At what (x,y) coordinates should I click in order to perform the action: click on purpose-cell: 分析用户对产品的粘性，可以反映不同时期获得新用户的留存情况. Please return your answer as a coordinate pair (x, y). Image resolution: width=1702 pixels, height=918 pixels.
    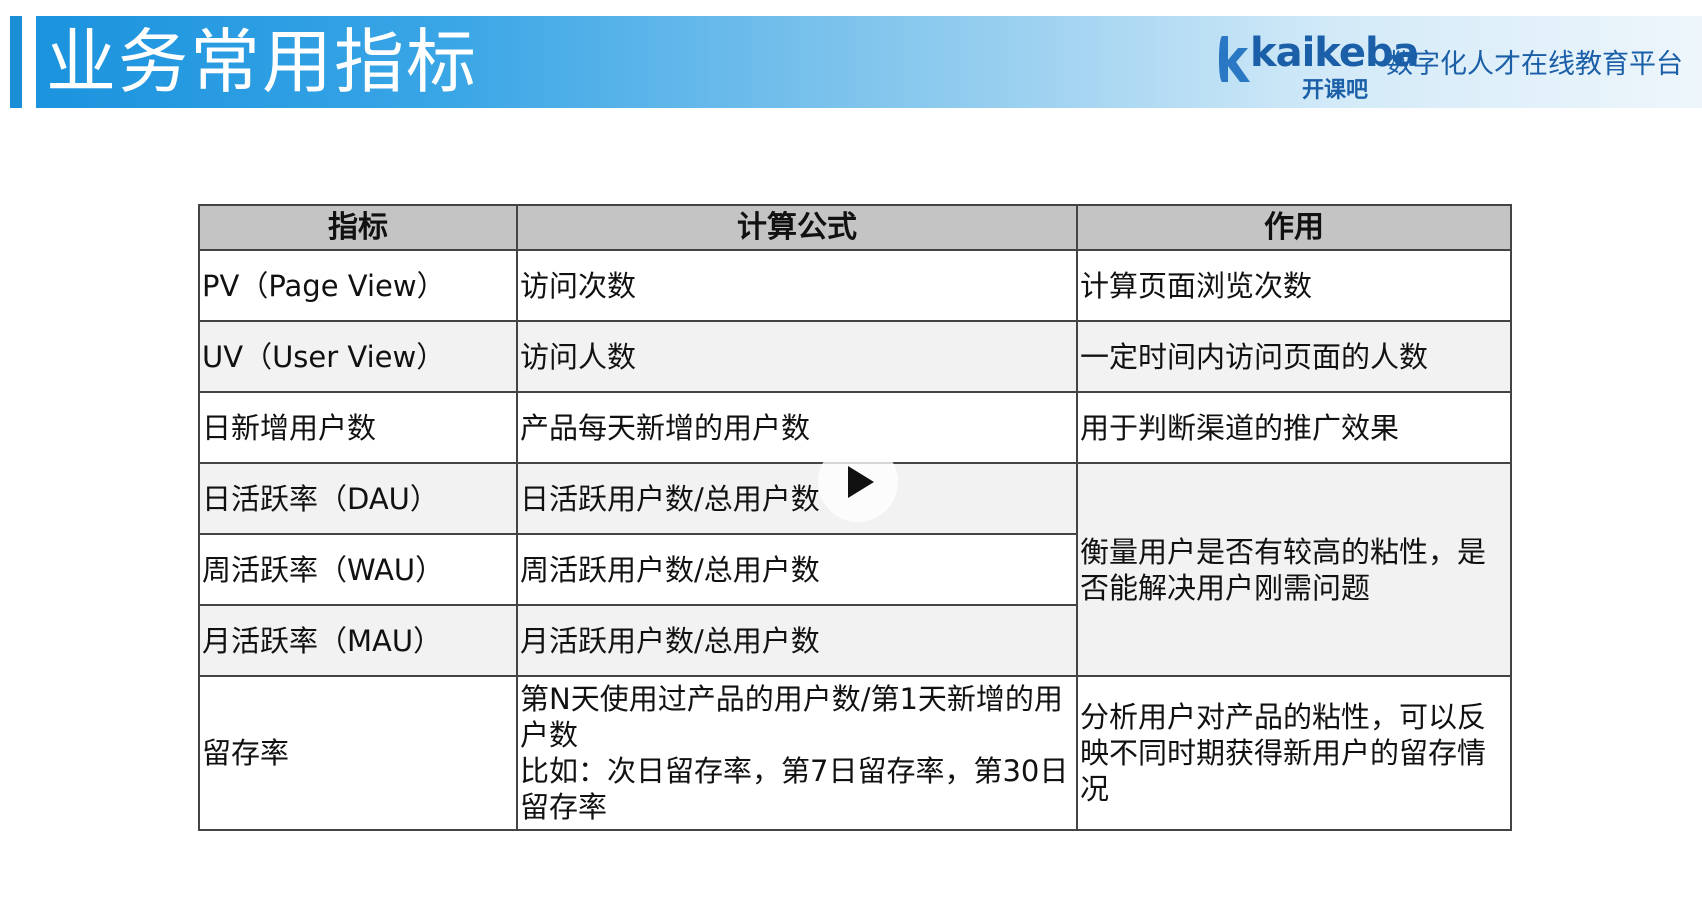
    Looking at the image, I should click on (1294, 753).